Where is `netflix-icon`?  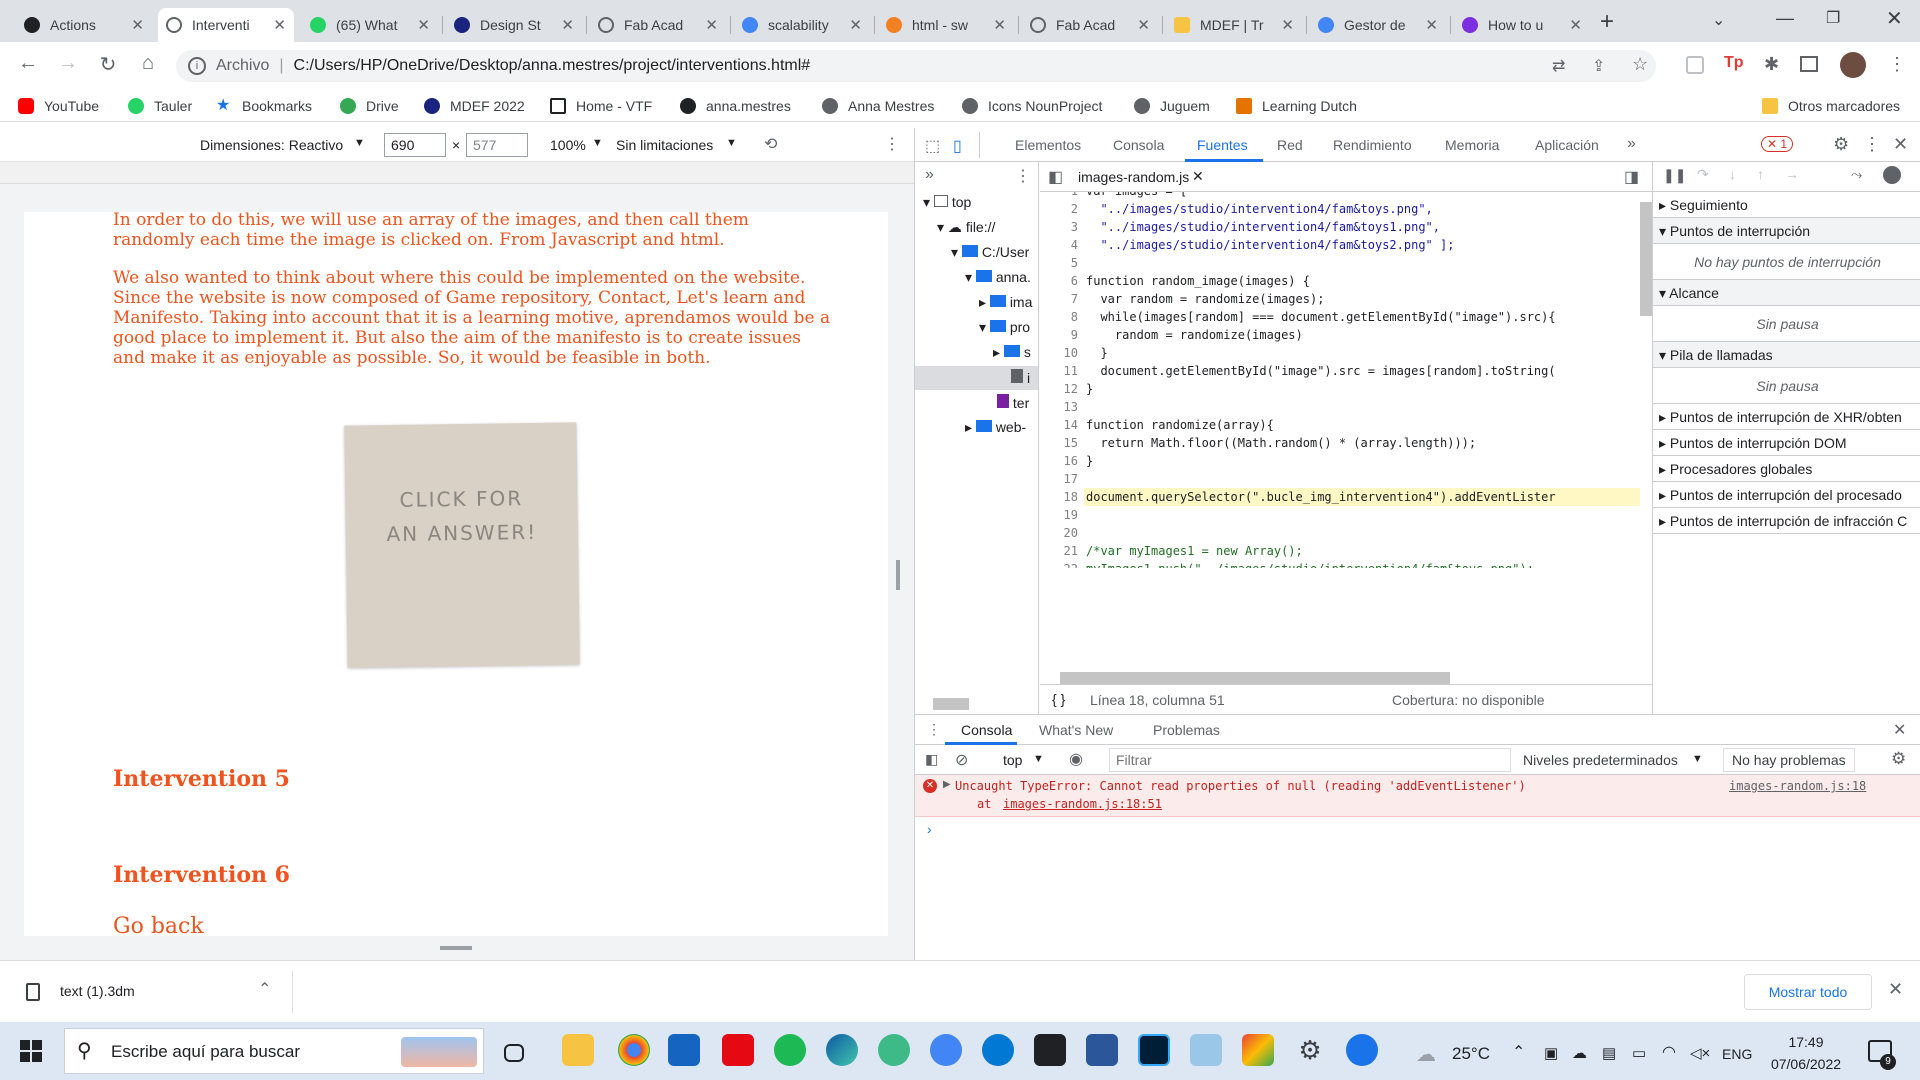
netflix-icon is located at coordinates (738, 1050).